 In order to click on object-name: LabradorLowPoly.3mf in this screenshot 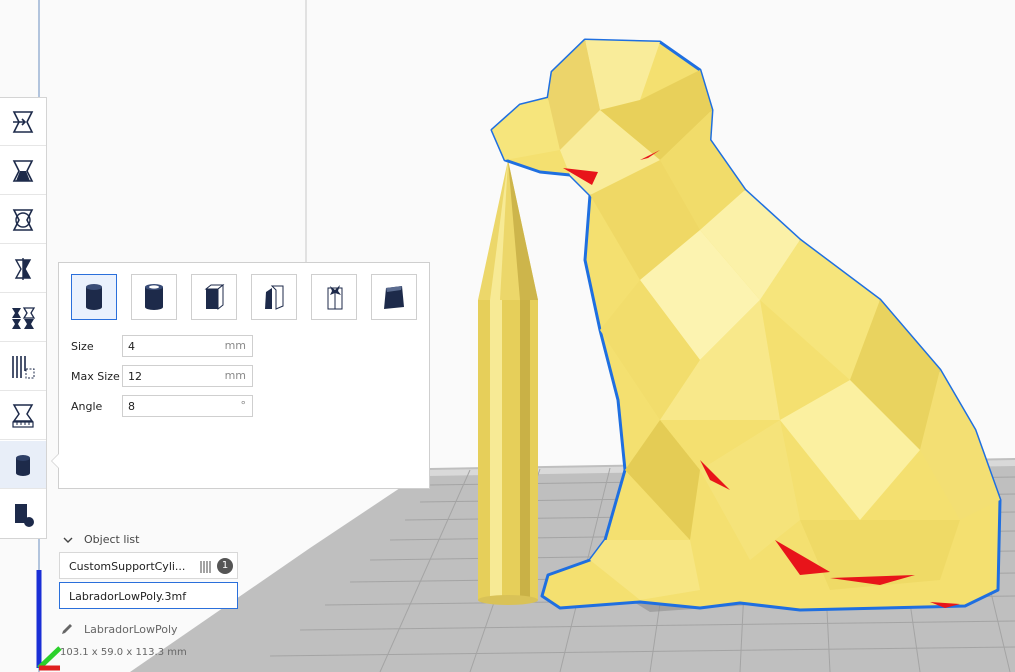, I will do `click(128, 596)`.